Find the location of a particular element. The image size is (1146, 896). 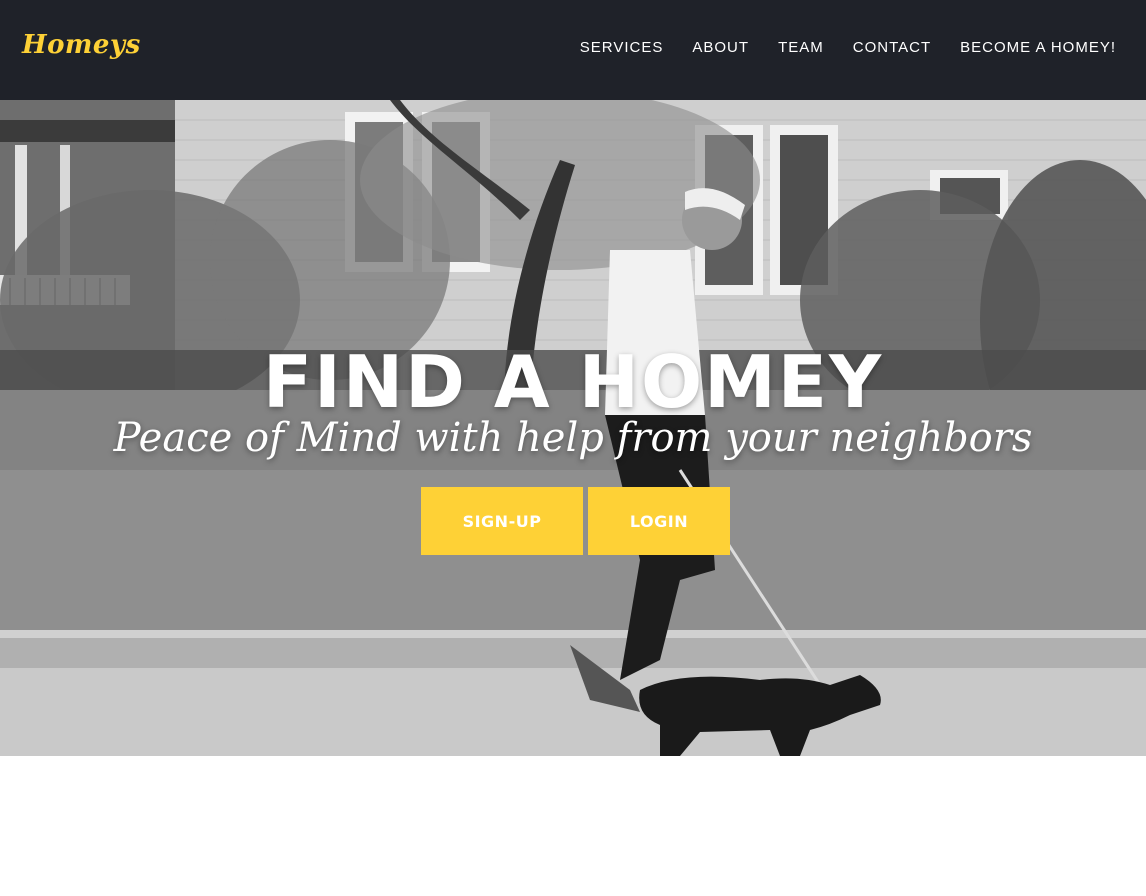

nav-team: Team is located at coordinates (801, 47).